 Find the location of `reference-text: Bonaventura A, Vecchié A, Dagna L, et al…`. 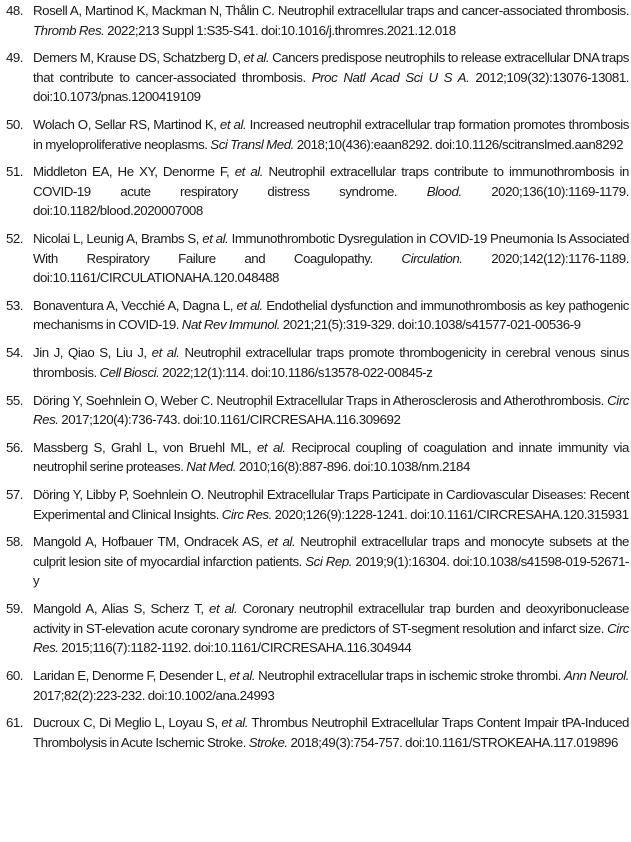

reference-text: Bonaventura A, Vecchié A, Dagna L, et al… is located at coordinates (331, 315).